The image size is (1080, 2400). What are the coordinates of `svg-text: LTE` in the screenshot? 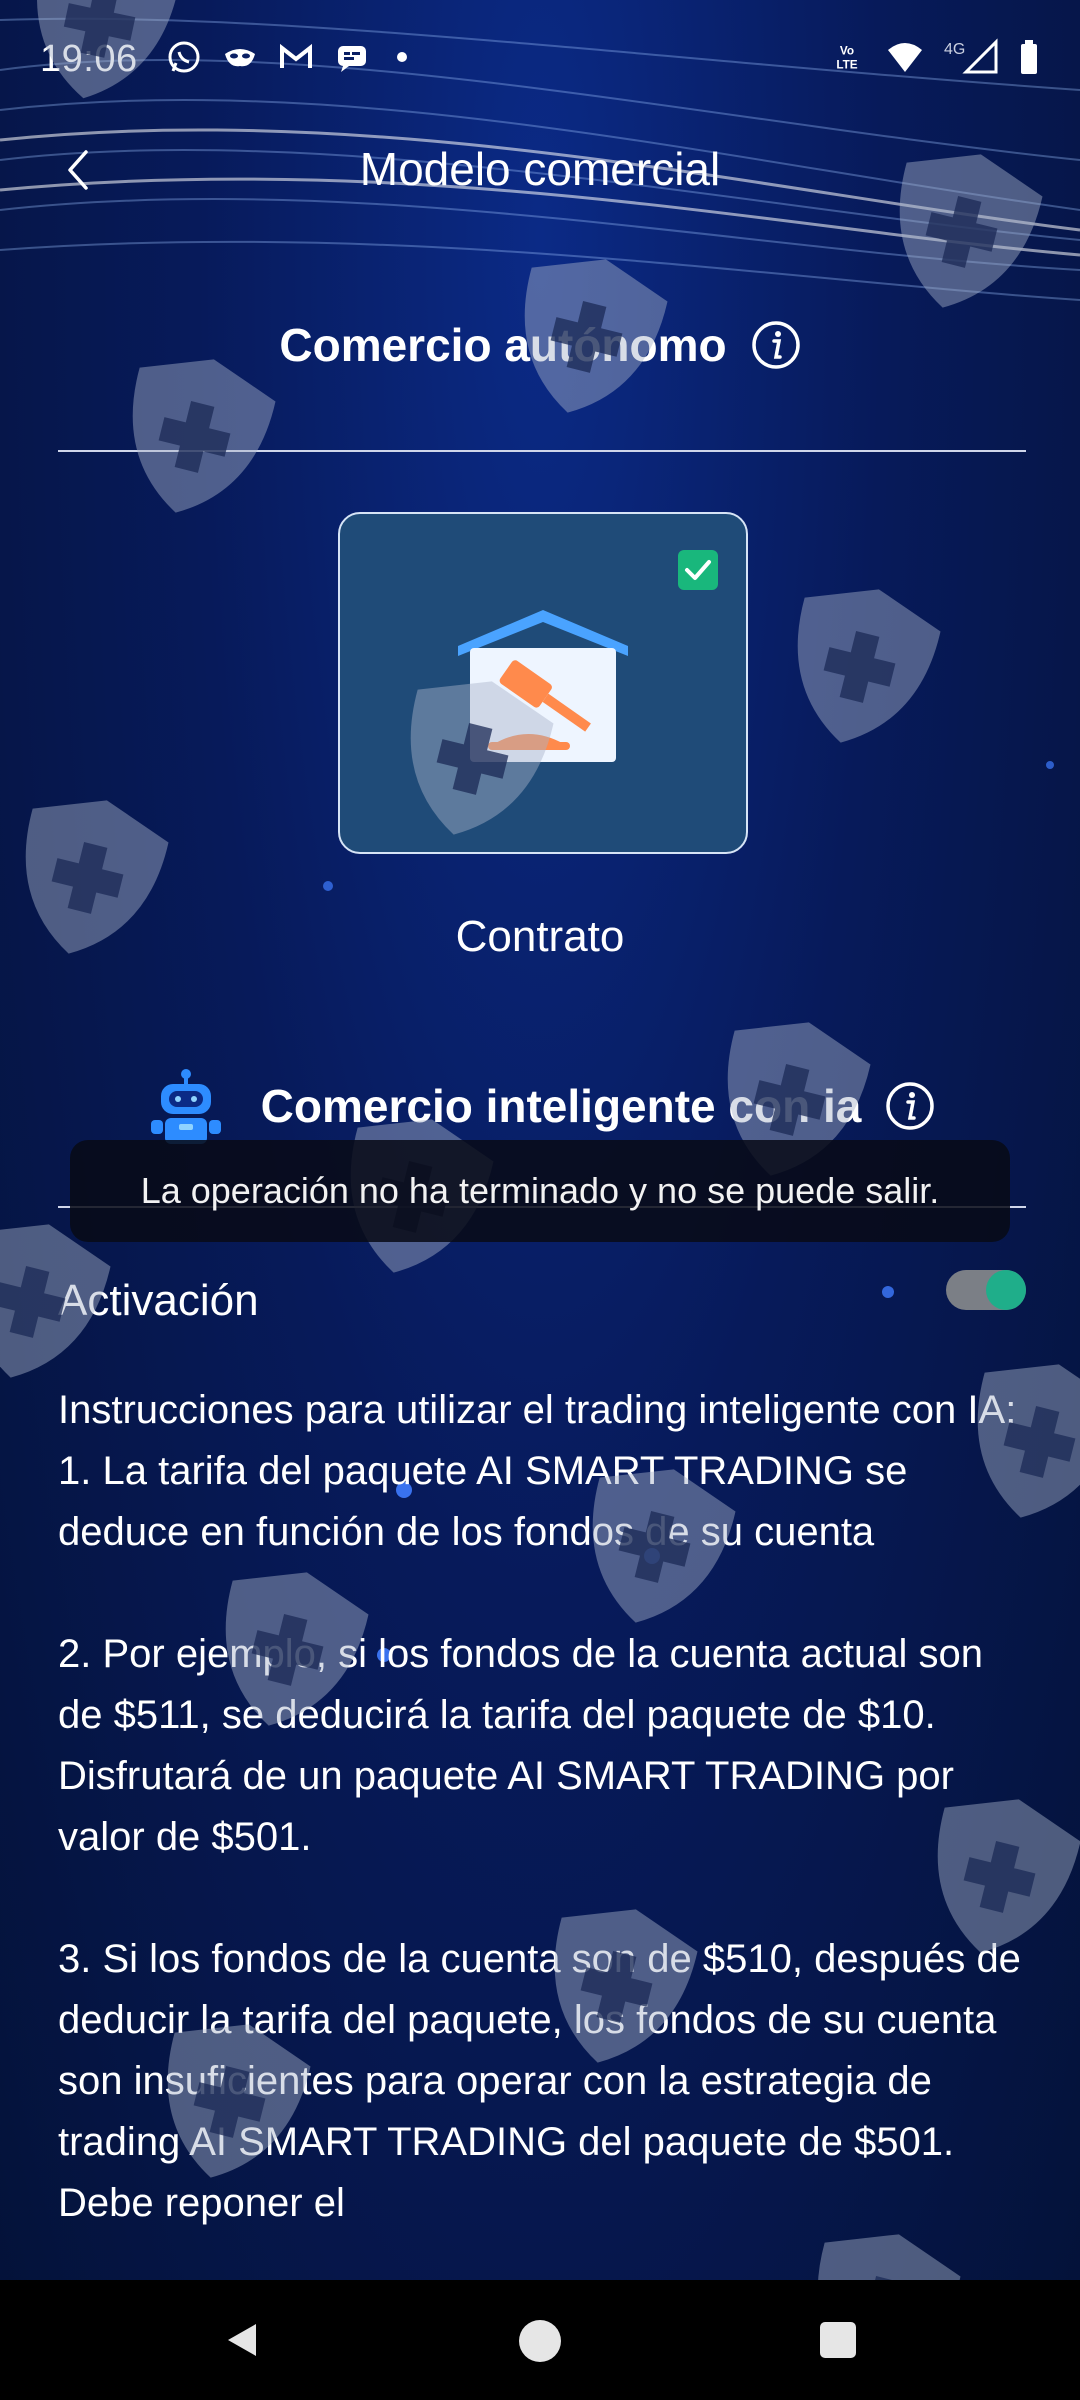 It's located at (846, 65).